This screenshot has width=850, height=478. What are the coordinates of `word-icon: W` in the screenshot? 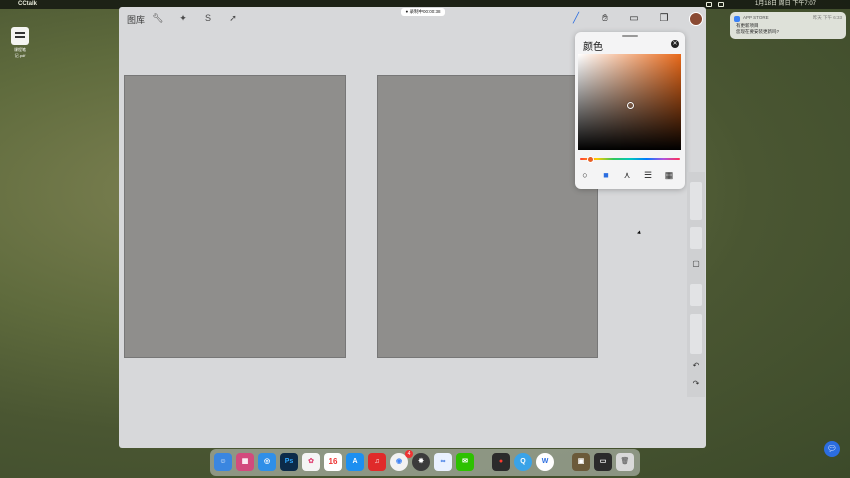 It's located at (545, 462).